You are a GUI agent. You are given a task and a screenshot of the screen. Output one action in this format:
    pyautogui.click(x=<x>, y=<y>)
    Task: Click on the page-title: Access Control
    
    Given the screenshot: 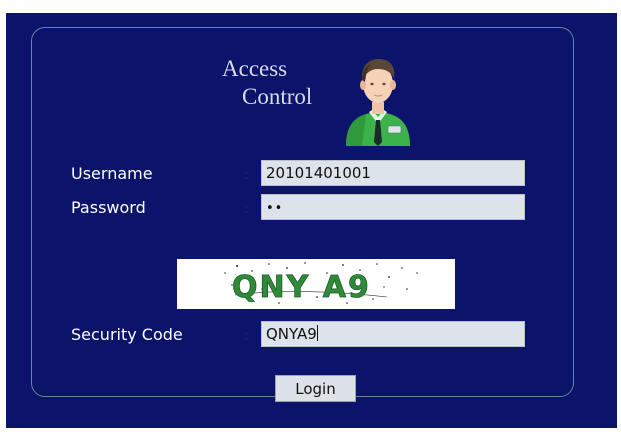 What is the action you would take?
    pyautogui.click(x=272, y=83)
    